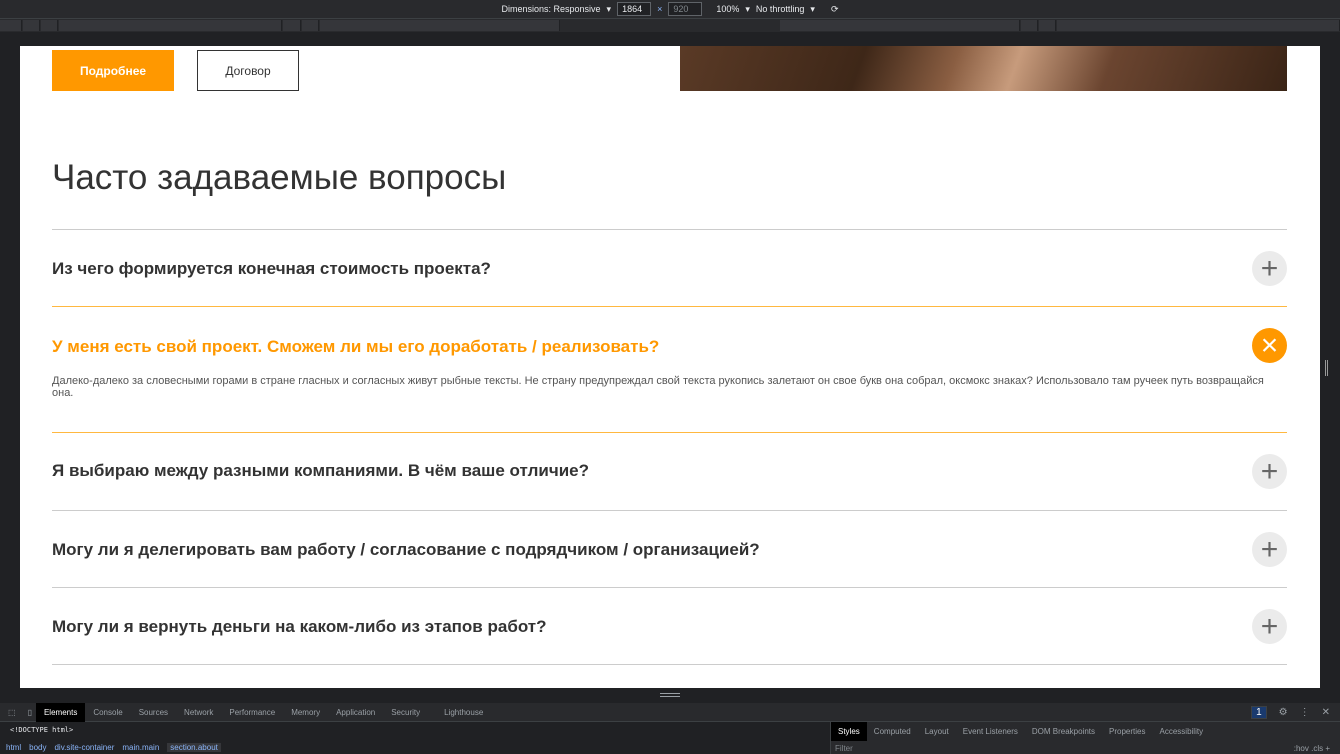 The height and width of the screenshot is (754, 1340). I want to click on tab-event-listeners: Event Listeners, so click(990, 731).